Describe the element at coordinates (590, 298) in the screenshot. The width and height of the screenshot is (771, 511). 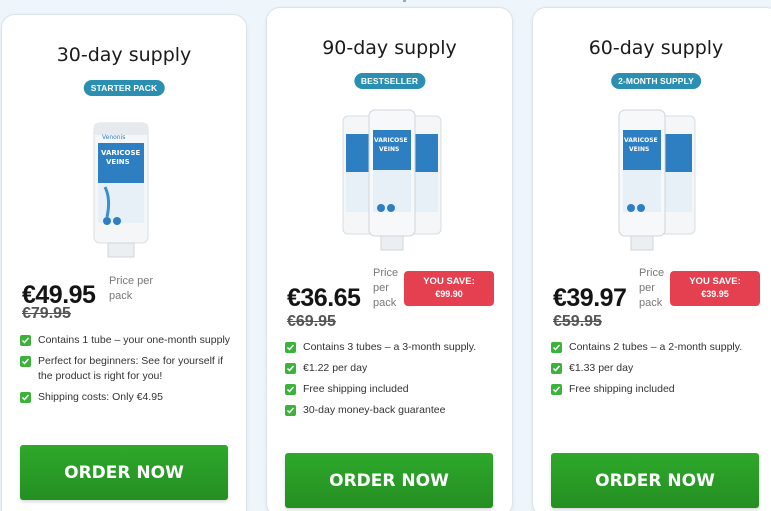
I see `current-price: €39.97` at that location.